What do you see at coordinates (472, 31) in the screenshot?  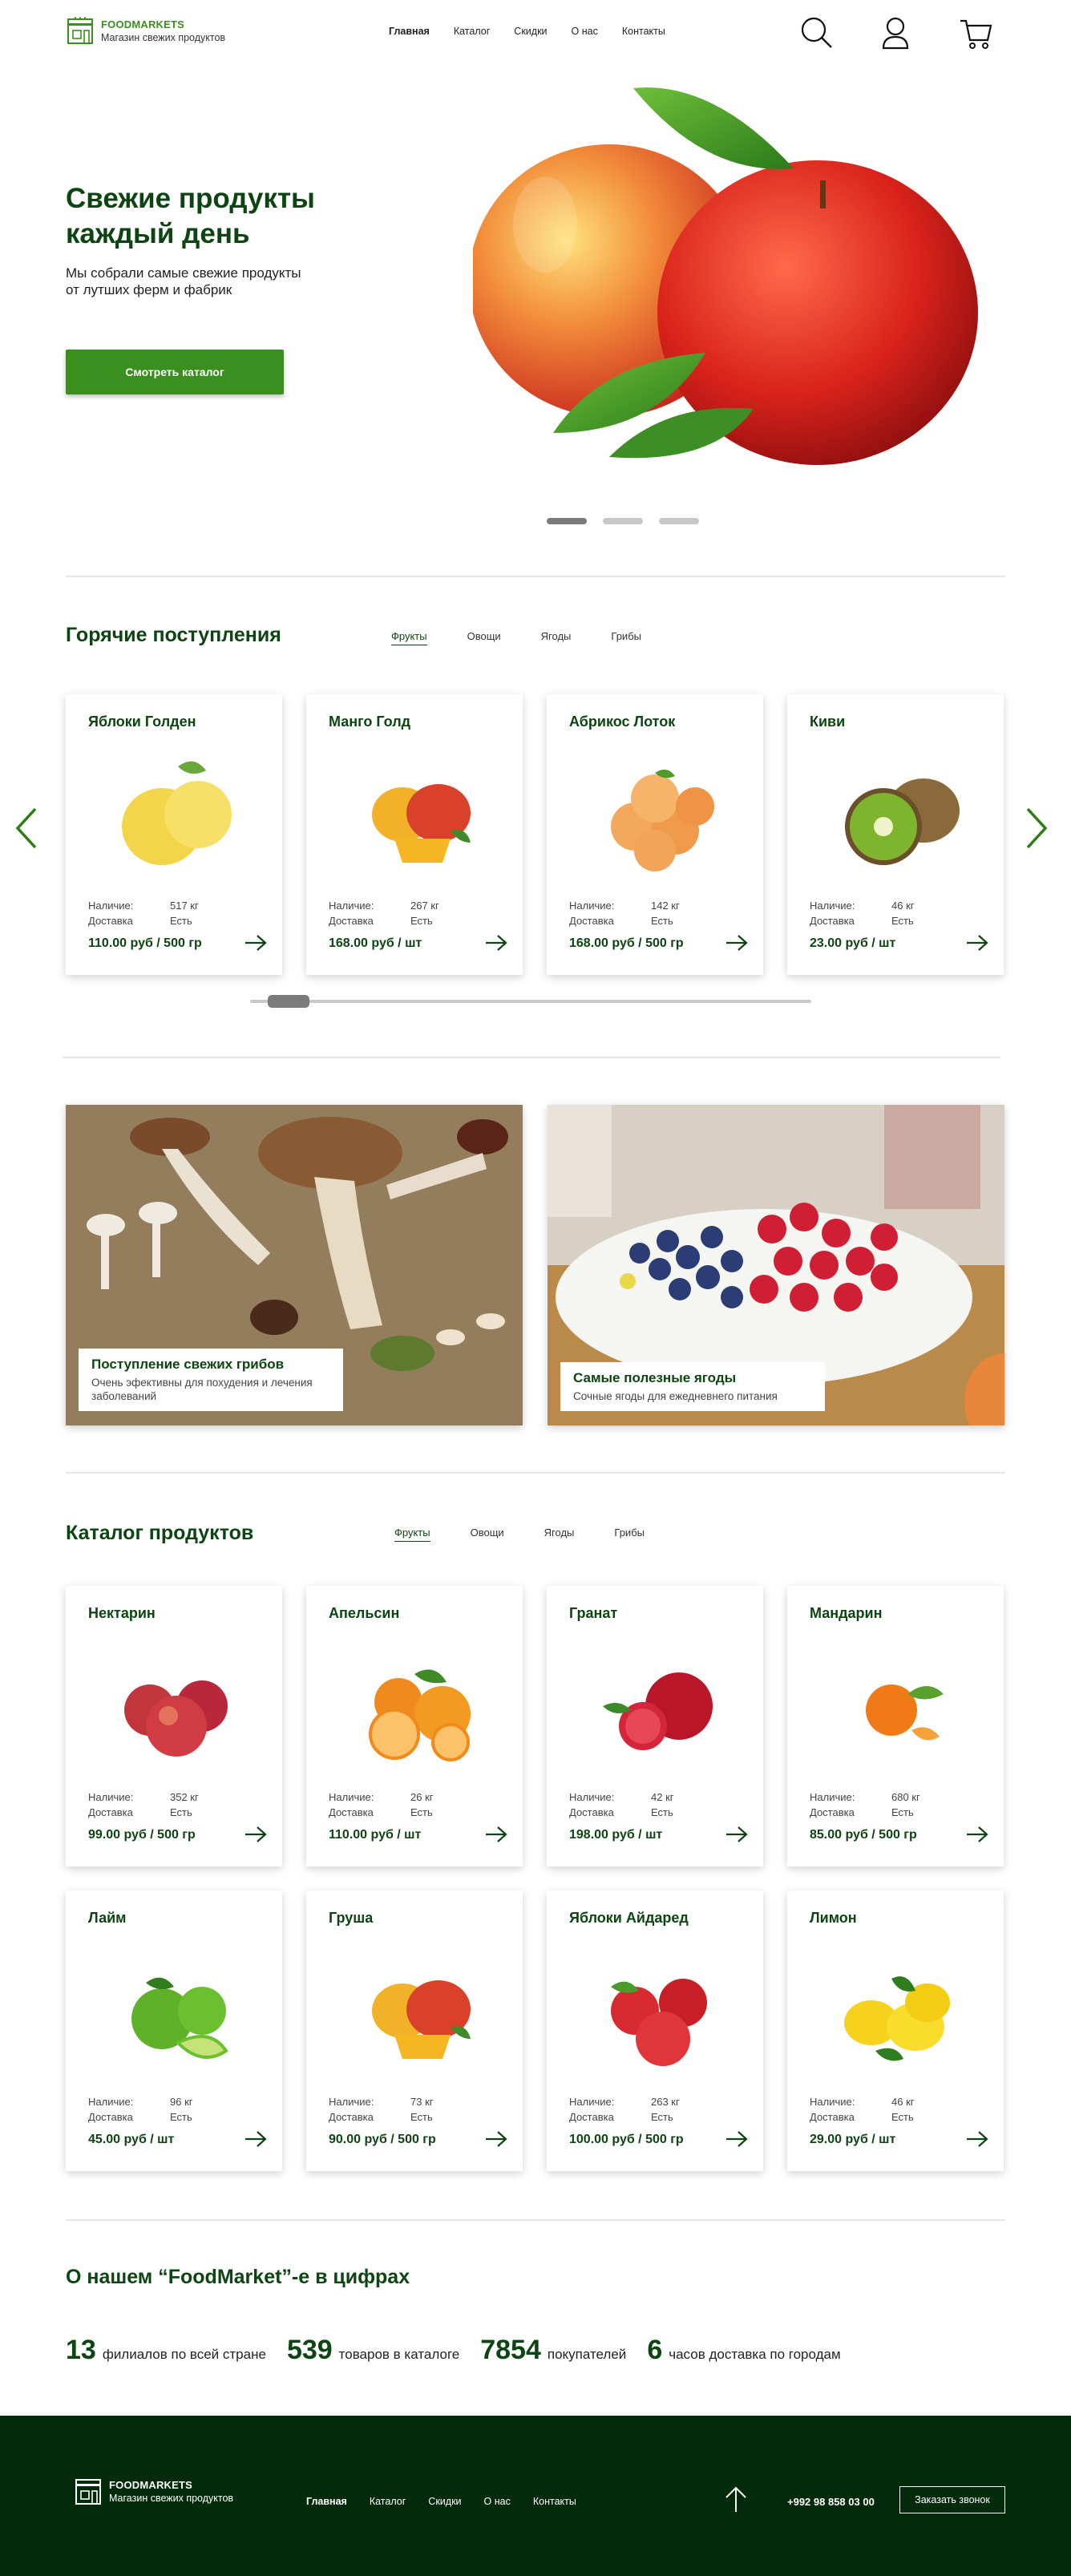 I see `nav-catalog: Каталог` at bounding box center [472, 31].